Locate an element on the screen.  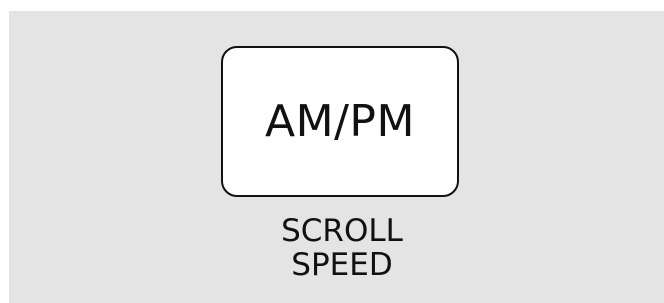
am-pm-button-label: AM/PM is located at coordinates (340, 121).